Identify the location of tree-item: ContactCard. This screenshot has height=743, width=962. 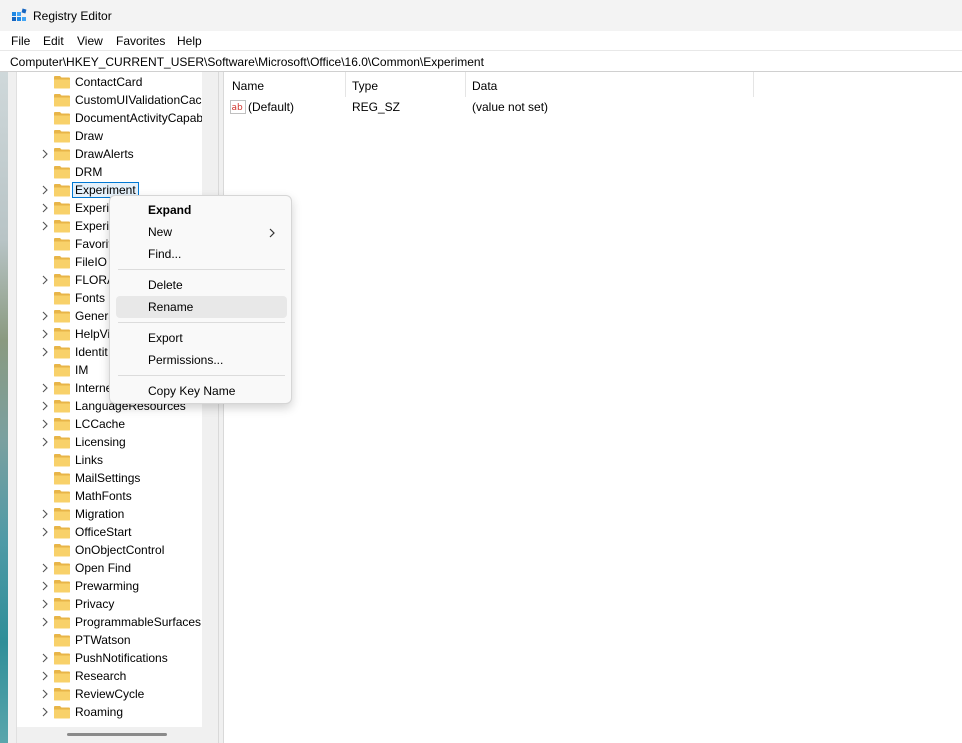
(109, 82).